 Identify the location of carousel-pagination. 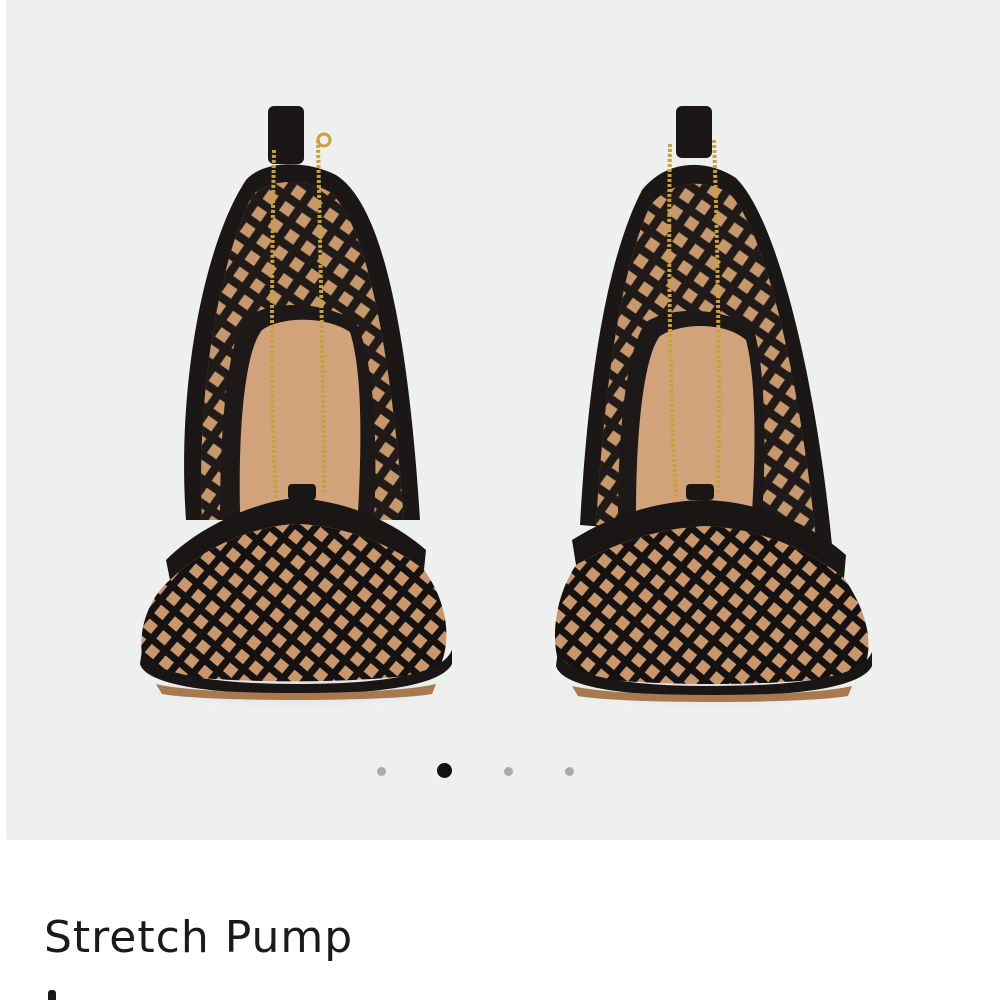
(503, 771).